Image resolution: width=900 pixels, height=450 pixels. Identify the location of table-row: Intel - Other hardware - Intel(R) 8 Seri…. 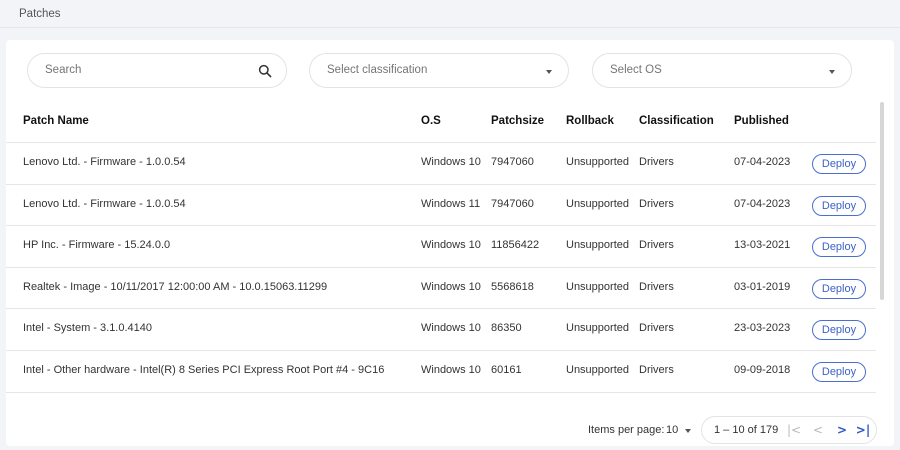
(441, 372).